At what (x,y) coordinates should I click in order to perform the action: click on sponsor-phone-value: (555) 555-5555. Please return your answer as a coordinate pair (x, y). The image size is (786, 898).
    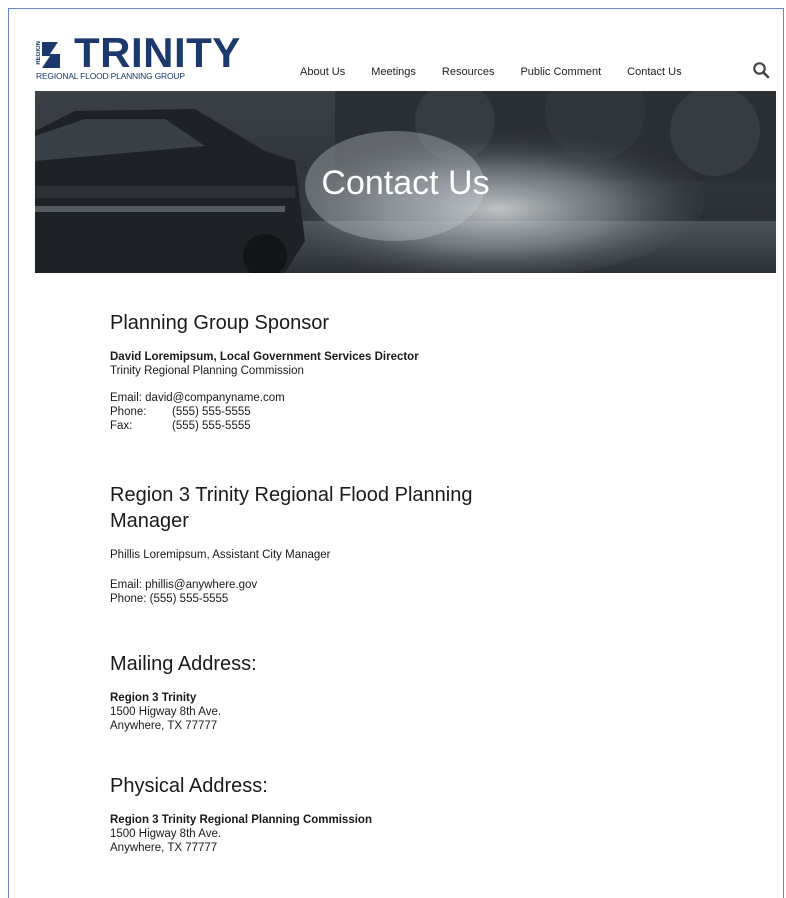
    Looking at the image, I should click on (211, 412).